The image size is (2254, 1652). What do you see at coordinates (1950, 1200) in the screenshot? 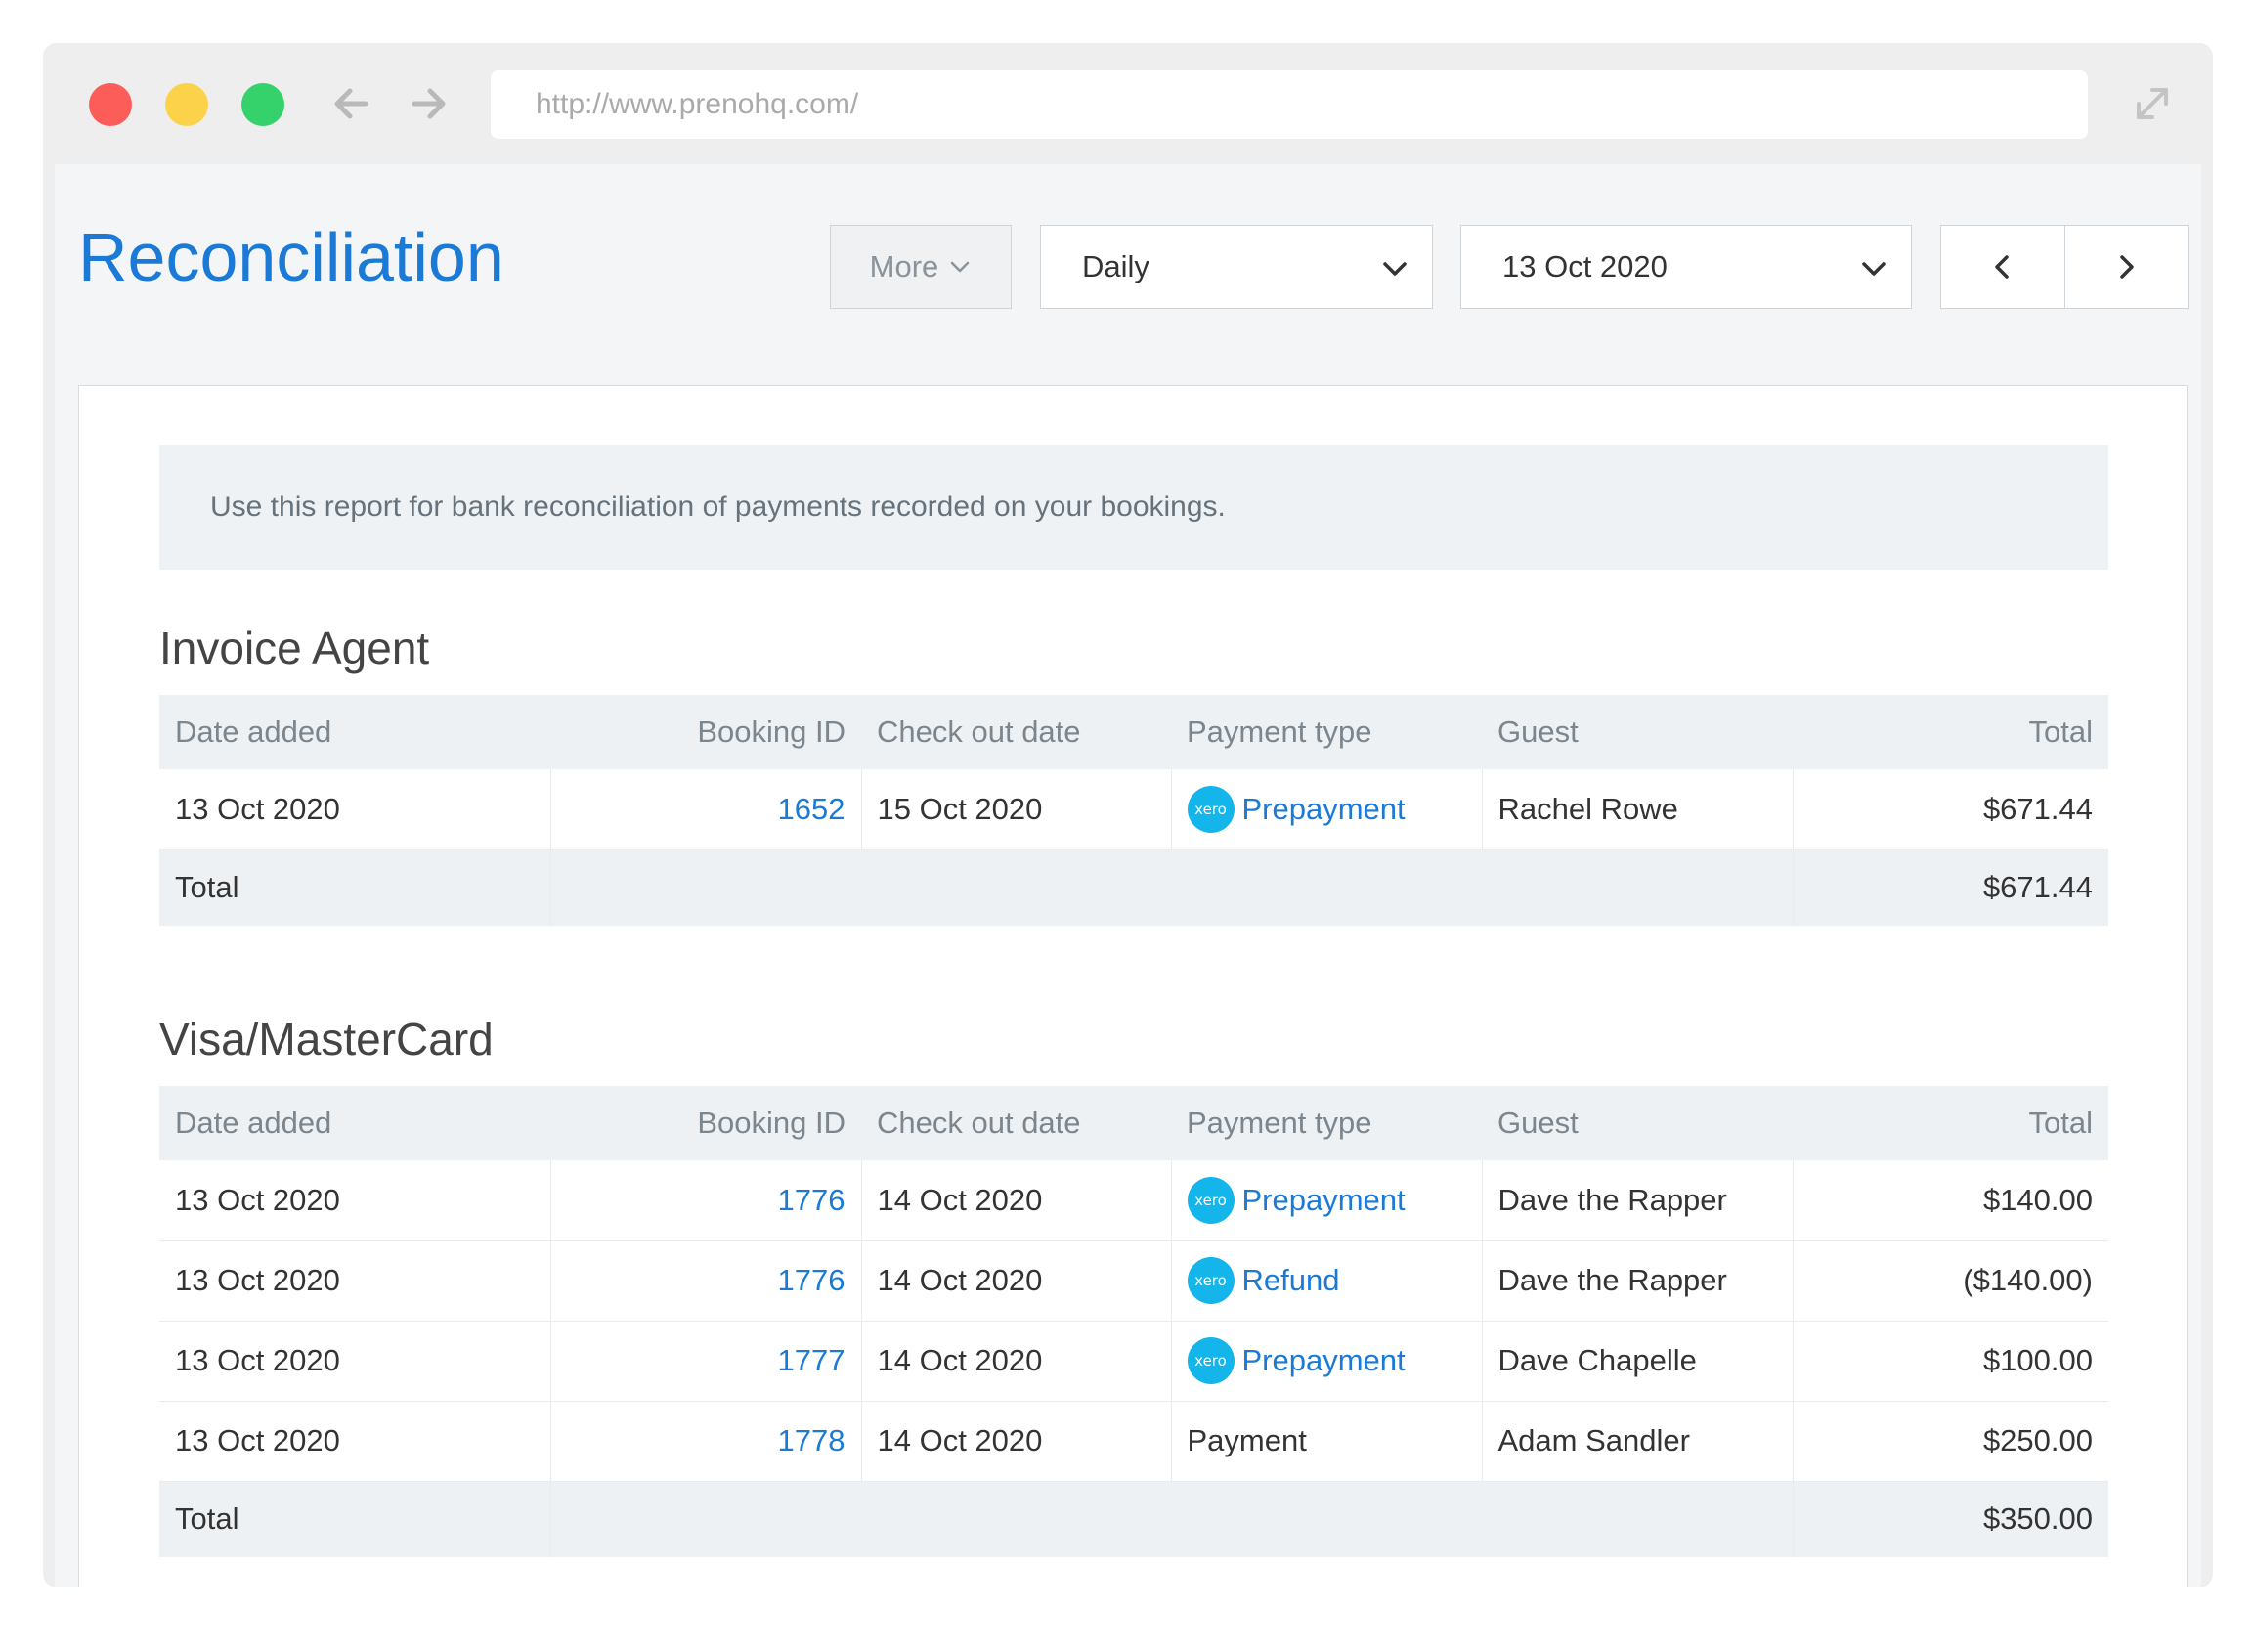
I see `total-cell: $140.00` at bounding box center [1950, 1200].